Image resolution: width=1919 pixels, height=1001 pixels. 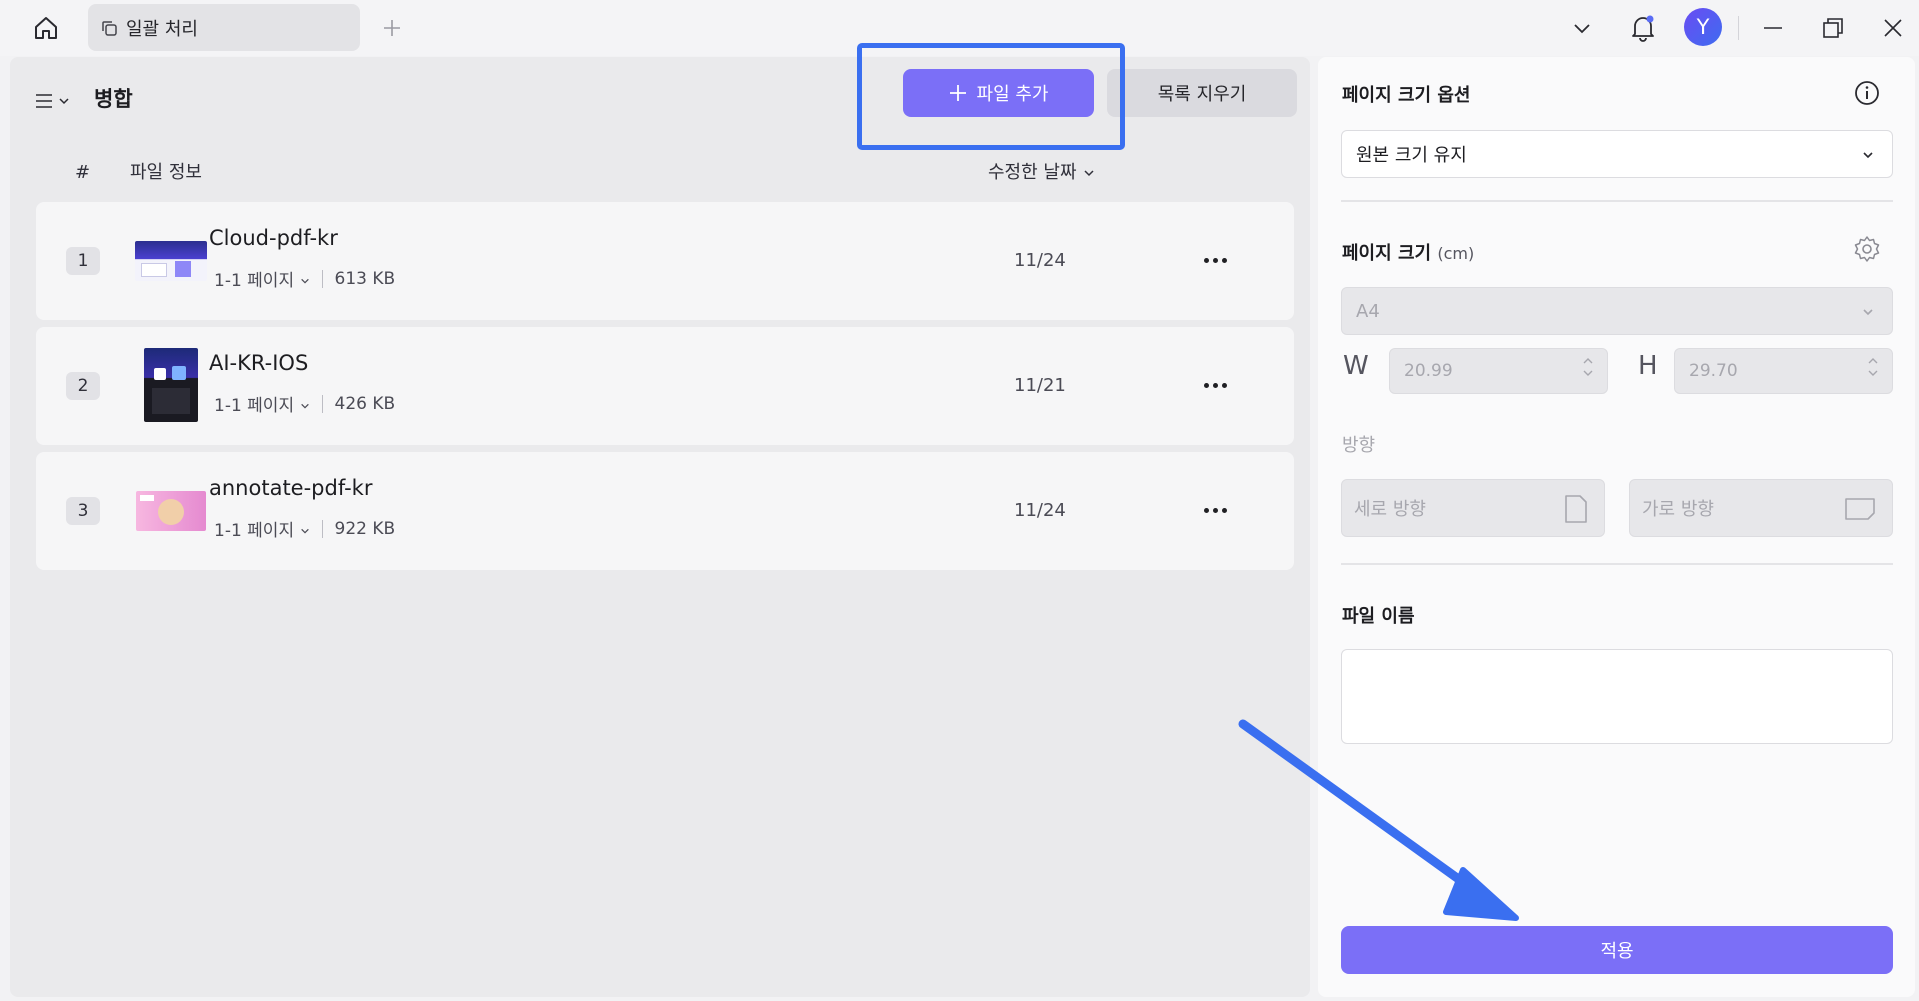 What do you see at coordinates (1473, 508) in the screenshot?
I see `portrait-button: 세로 방향` at bounding box center [1473, 508].